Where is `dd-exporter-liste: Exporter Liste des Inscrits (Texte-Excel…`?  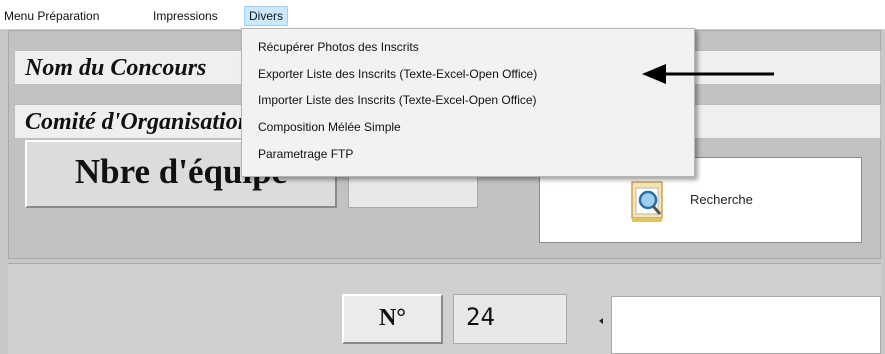
dd-exporter-liste: Exporter Liste des Inscrits (Texte-Excel… is located at coordinates (397, 74).